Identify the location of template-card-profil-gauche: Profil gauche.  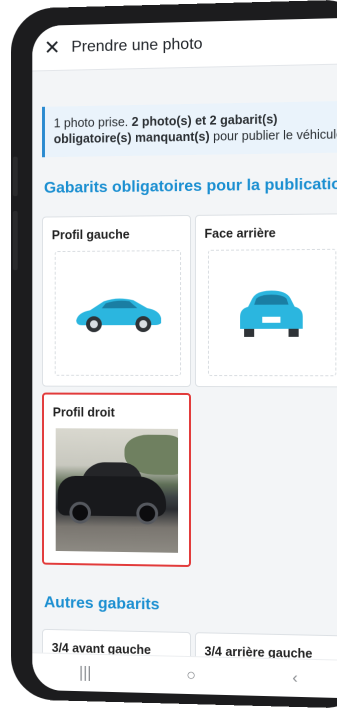
(116, 301).